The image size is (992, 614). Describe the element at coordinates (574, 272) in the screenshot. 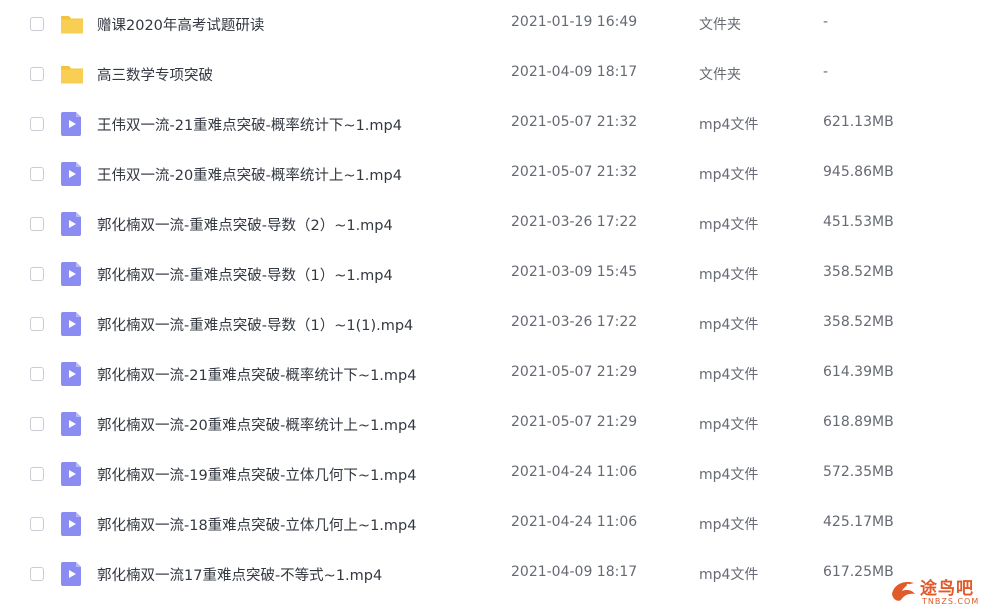

I see `modified-date: 2021-03-09 15:45` at that location.